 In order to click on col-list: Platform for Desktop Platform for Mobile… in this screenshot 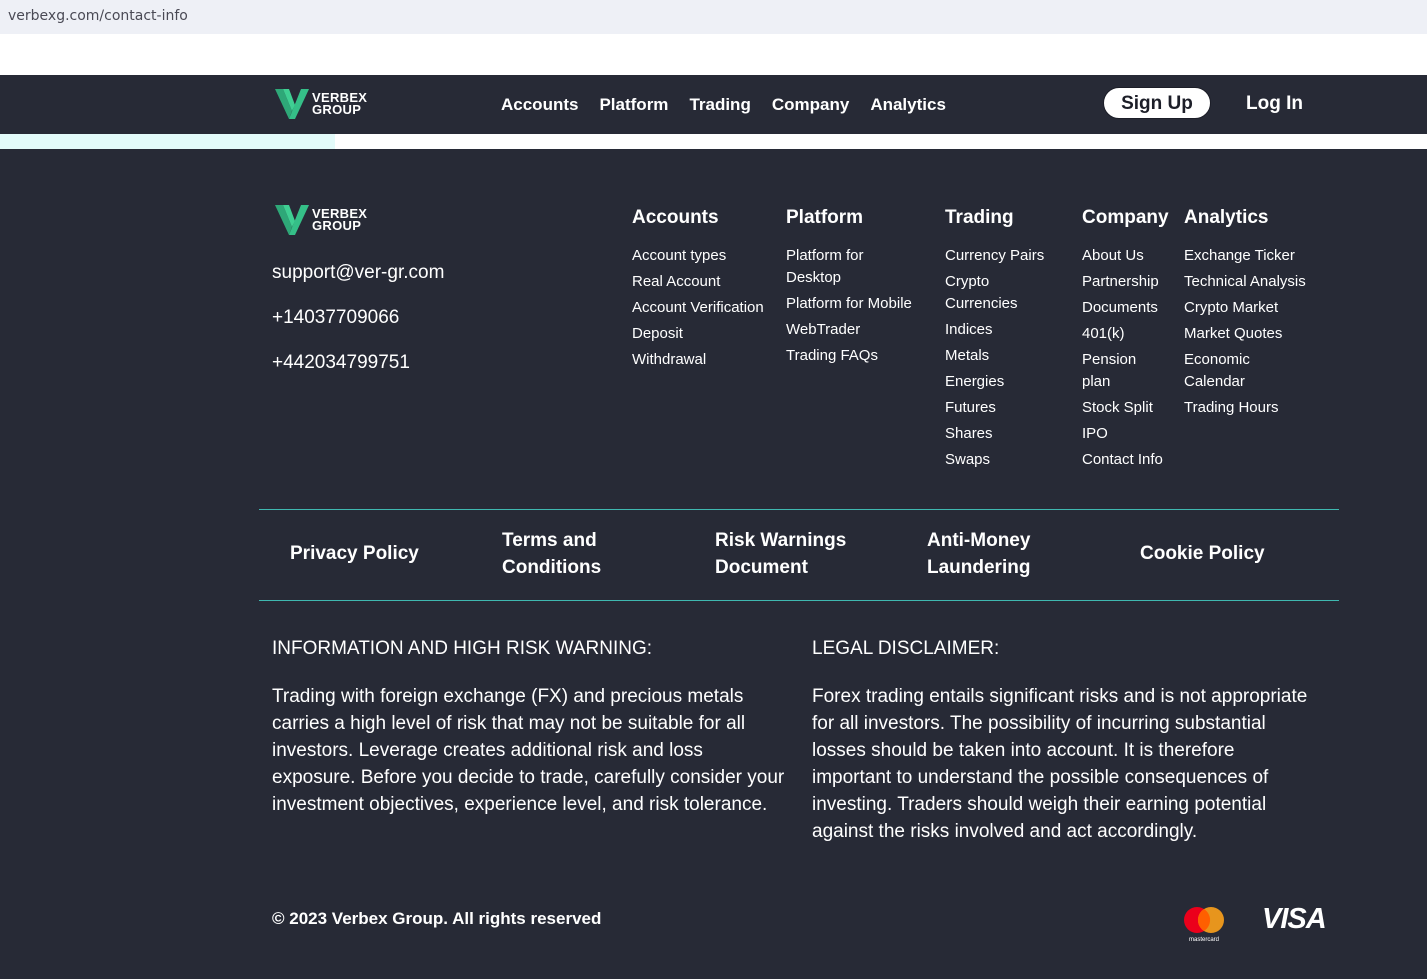, I will do `click(861, 306)`.